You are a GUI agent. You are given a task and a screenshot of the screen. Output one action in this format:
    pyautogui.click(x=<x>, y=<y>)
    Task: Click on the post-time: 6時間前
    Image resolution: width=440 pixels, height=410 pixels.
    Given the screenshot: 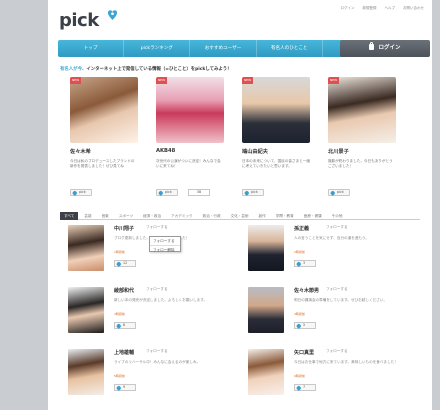 What is the action you would take?
    pyautogui.click(x=299, y=376)
    